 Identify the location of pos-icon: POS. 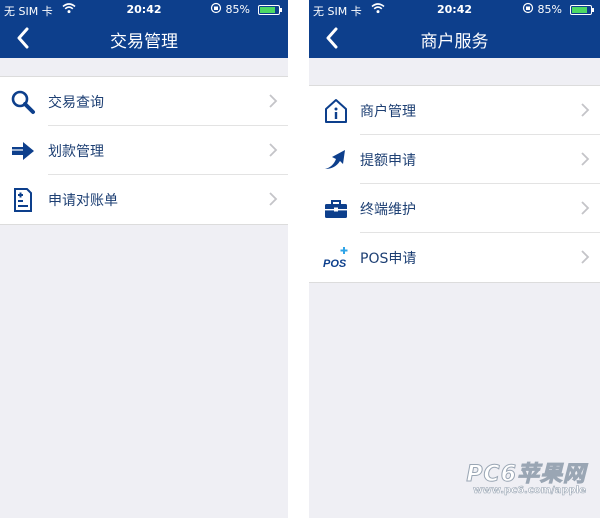
(336, 258).